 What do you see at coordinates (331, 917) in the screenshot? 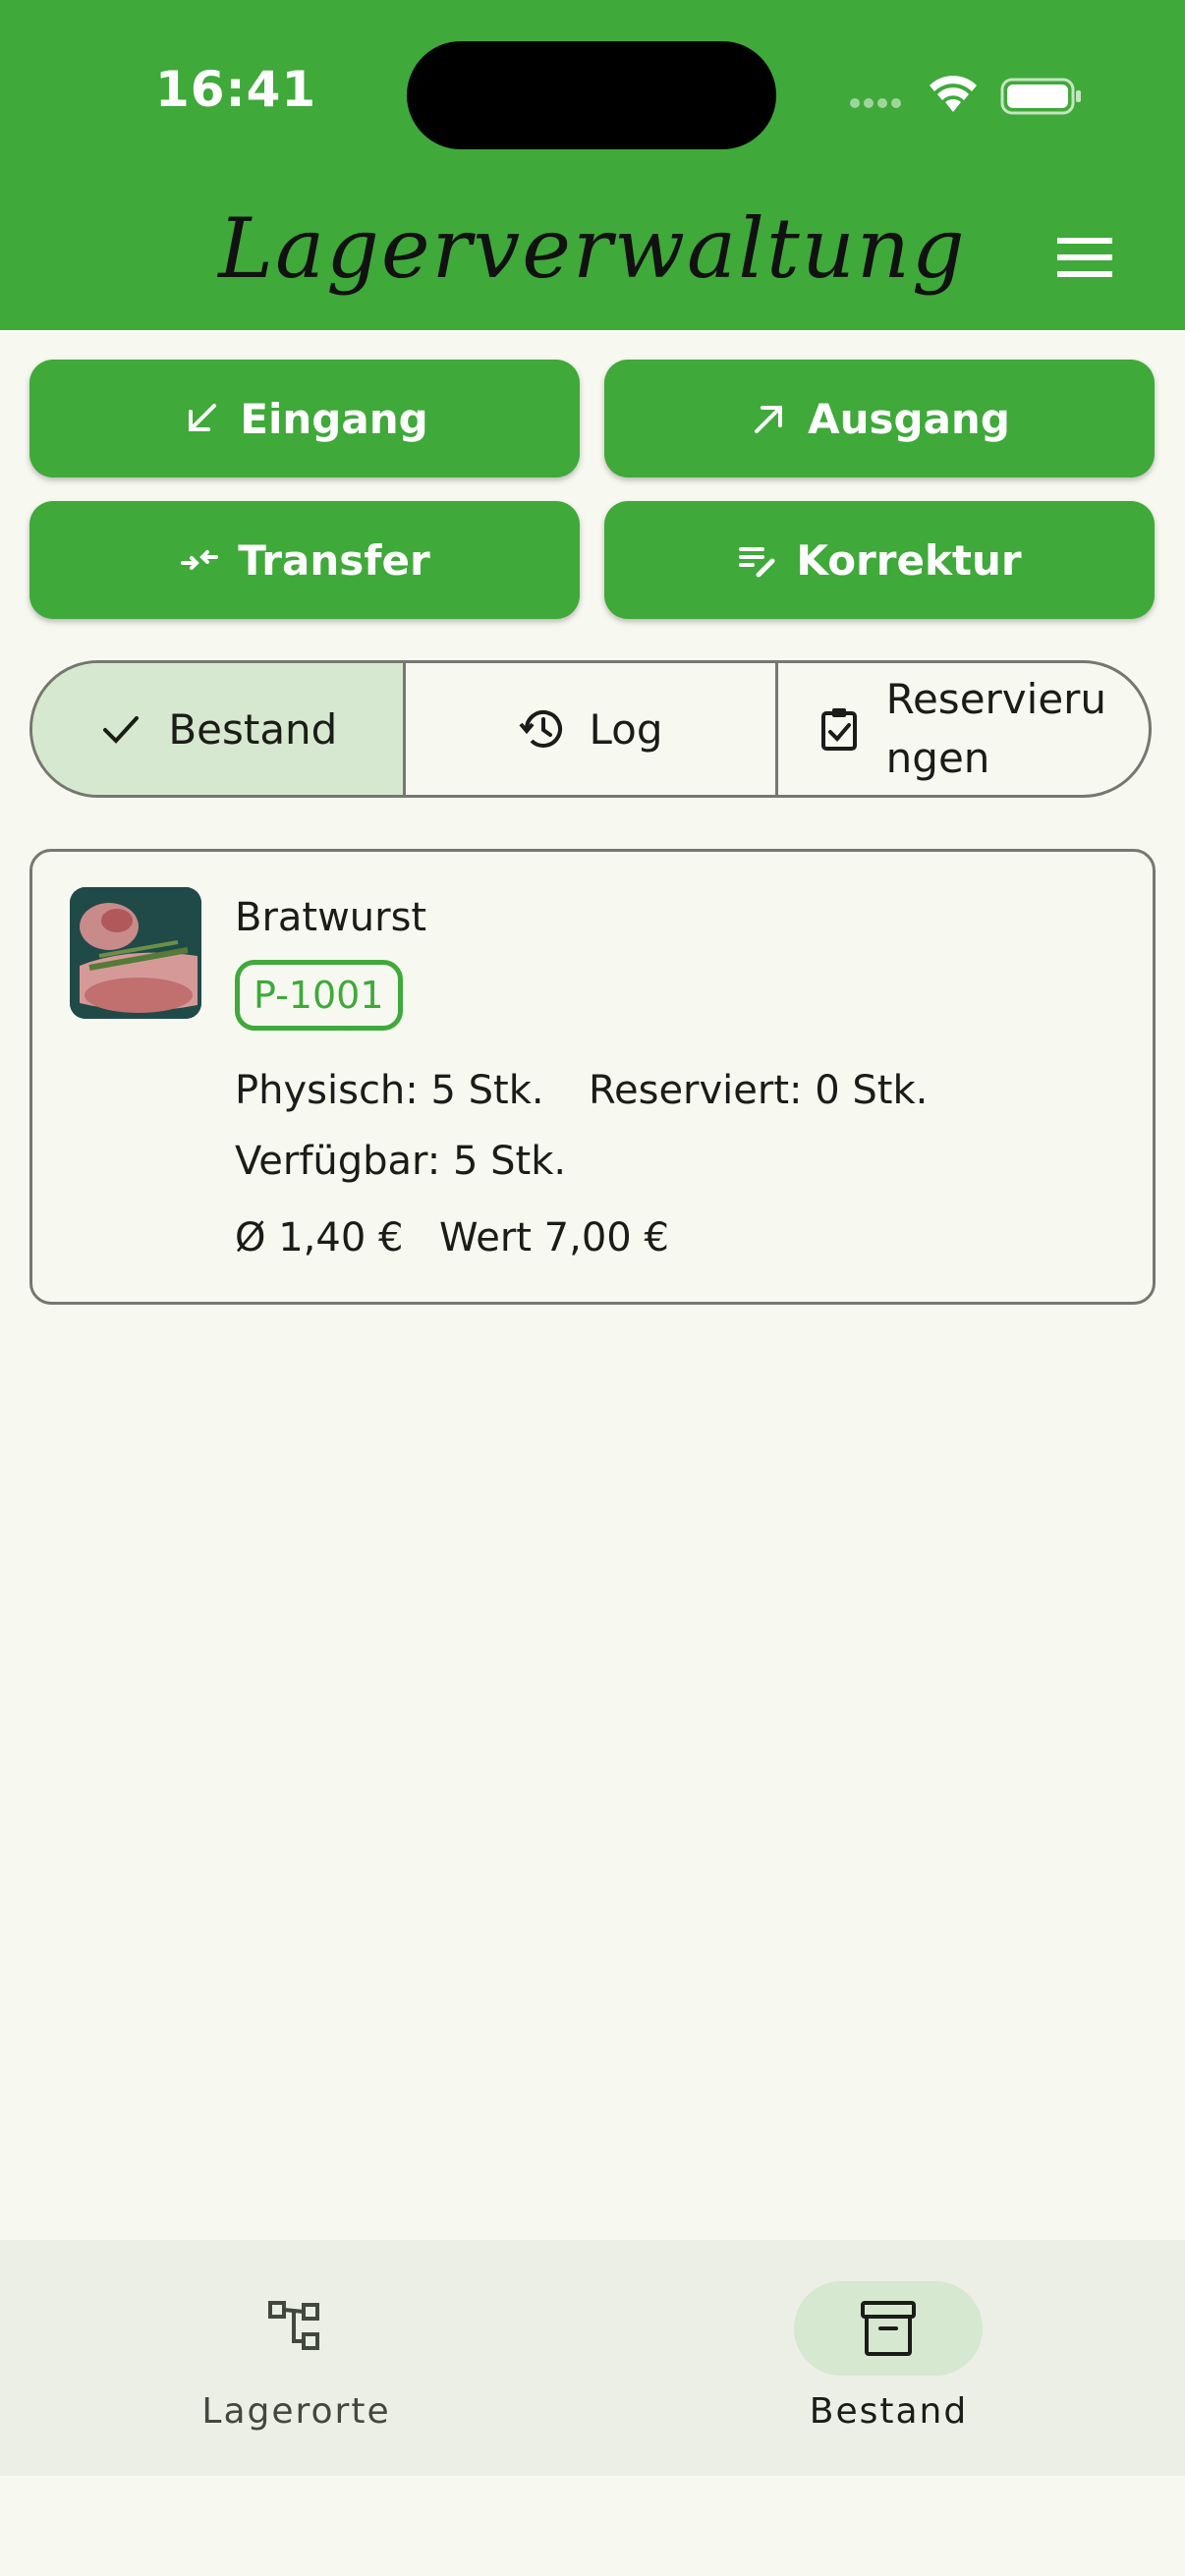
I see `product-name: Bratwurst` at bounding box center [331, 917].